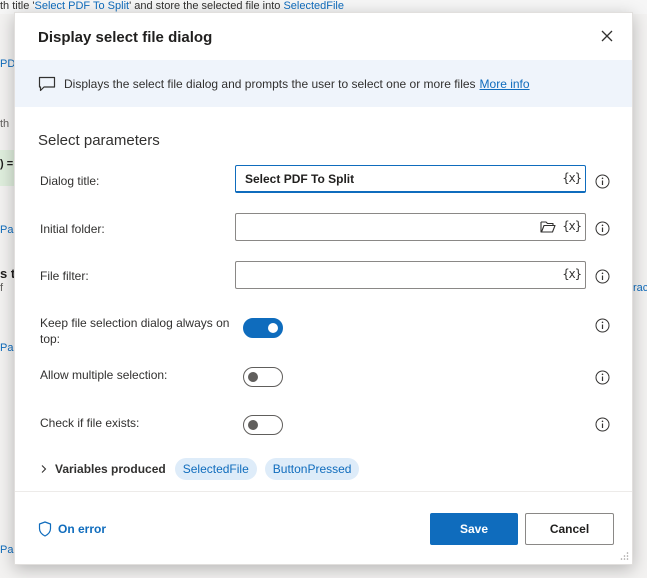 Image resolution: width=647 pixels, height=578 pixels. What do you see at coordinates (125, 37) in the screenshot?
I see `dialog-title: Display select file dialog` at bounding box center [125, 37].